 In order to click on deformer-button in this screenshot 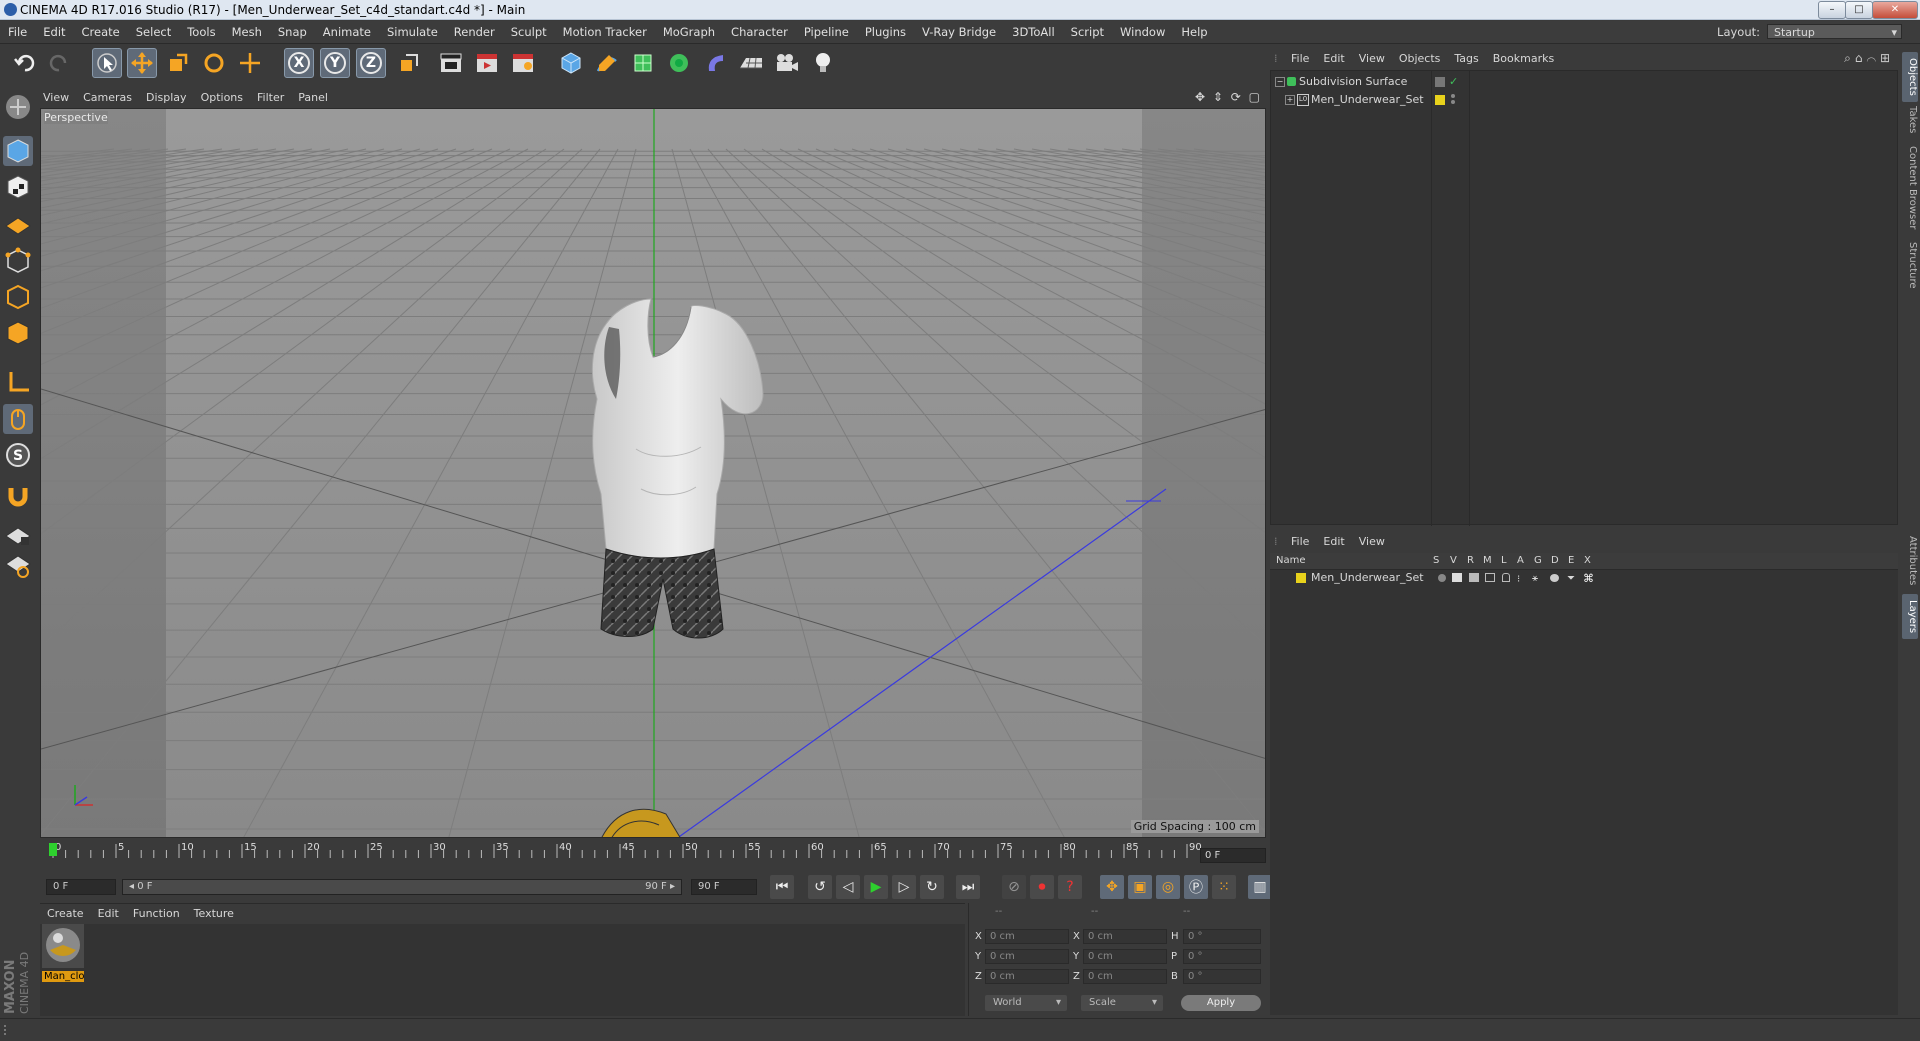, I will do `click(715, 63)`.